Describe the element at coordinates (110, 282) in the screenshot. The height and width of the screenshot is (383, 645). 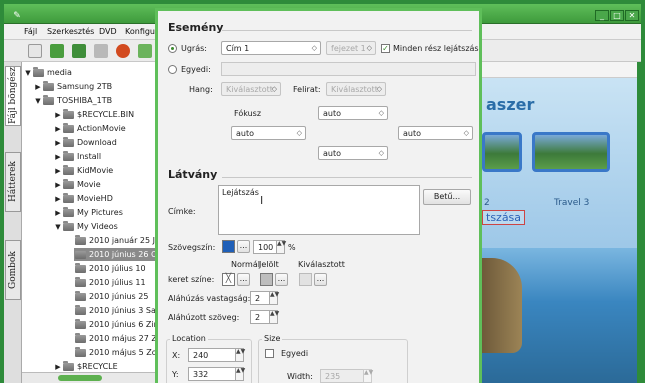
I see `tree-item: 2010 július 11` at that location.